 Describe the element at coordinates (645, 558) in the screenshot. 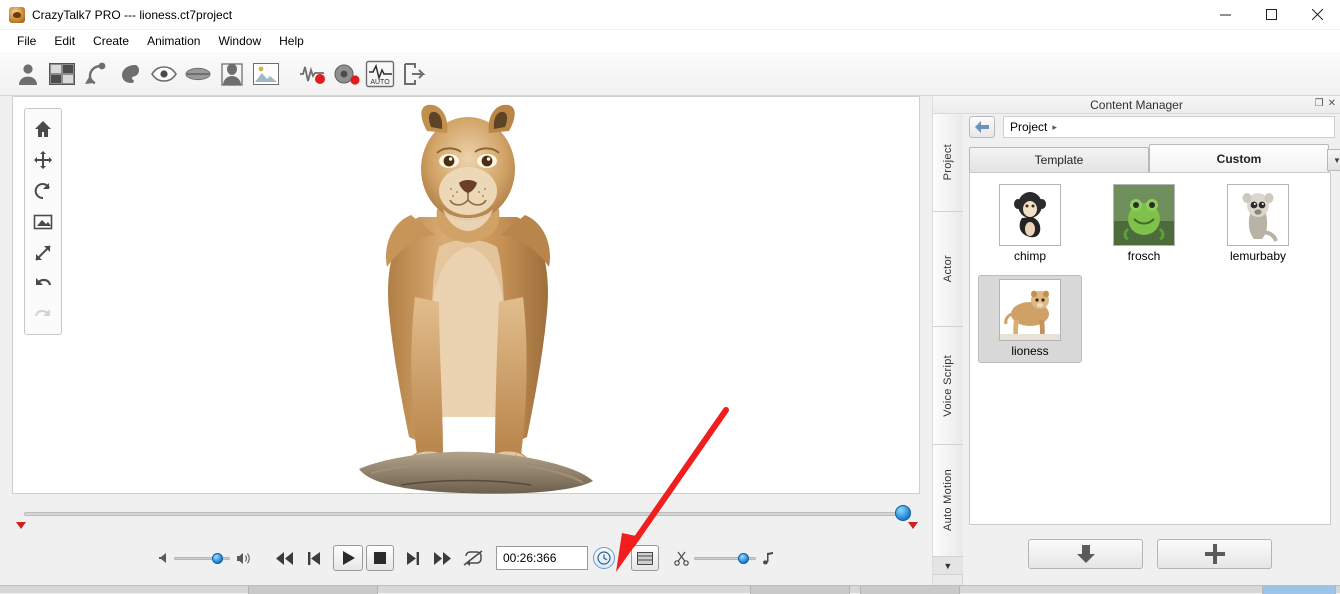

I see `frame-view-button` at that location.